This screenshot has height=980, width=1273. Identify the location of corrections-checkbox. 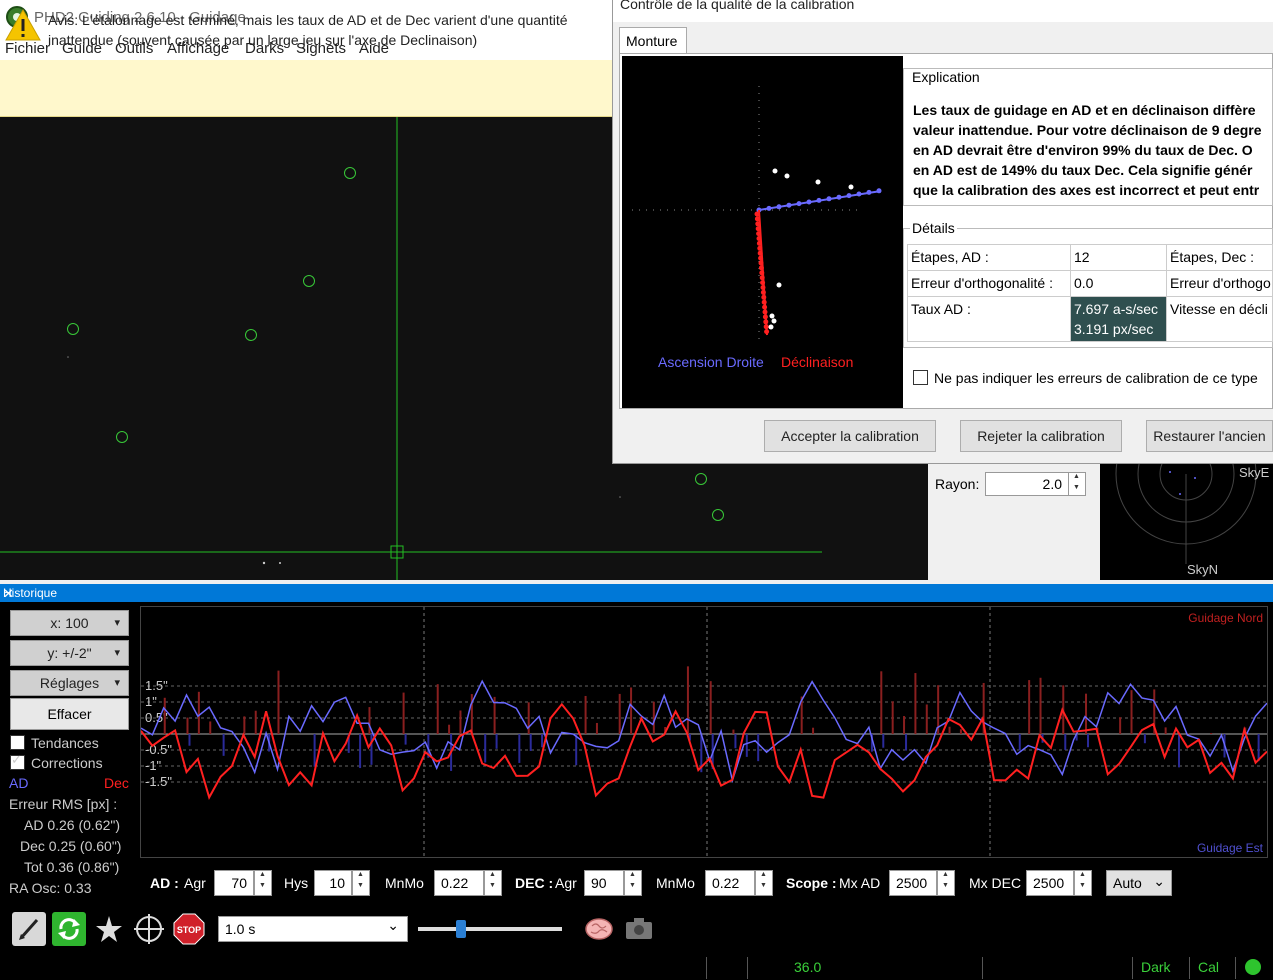
(17, 761).